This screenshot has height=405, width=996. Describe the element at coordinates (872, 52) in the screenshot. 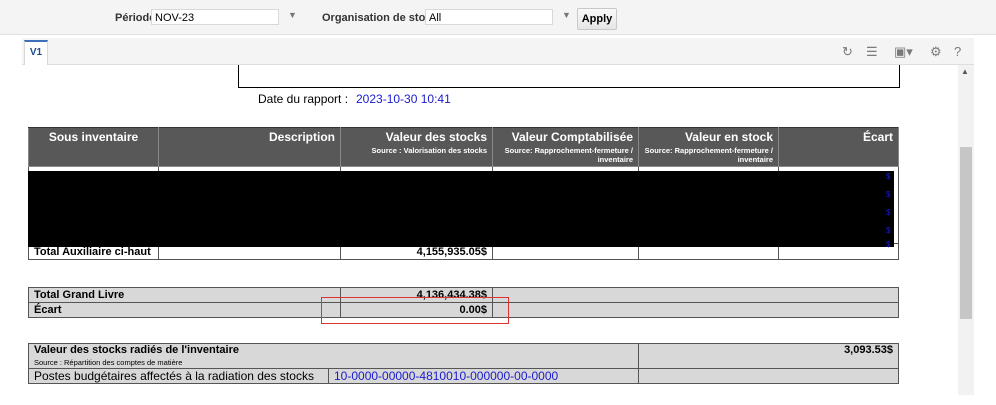

I see `list-icon: ☰` at that location.